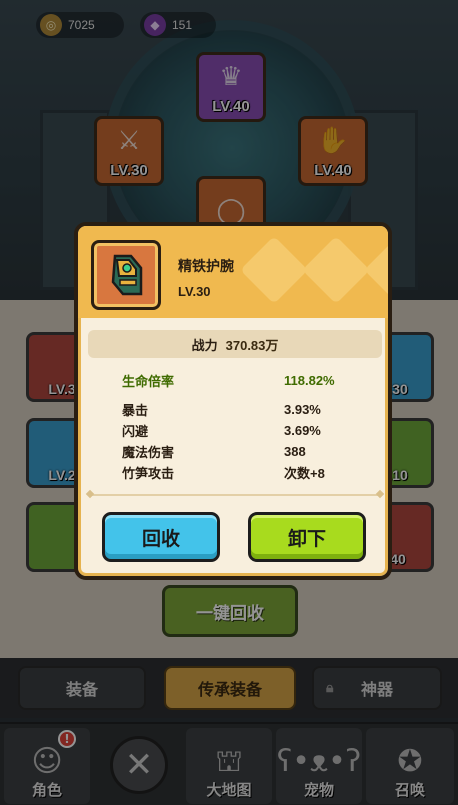 The width and height of the screenshot is (458, 805). Describe the element at coordinates (304, 473) in the screenshot. I see `stat-value: 次数+8` at that location.